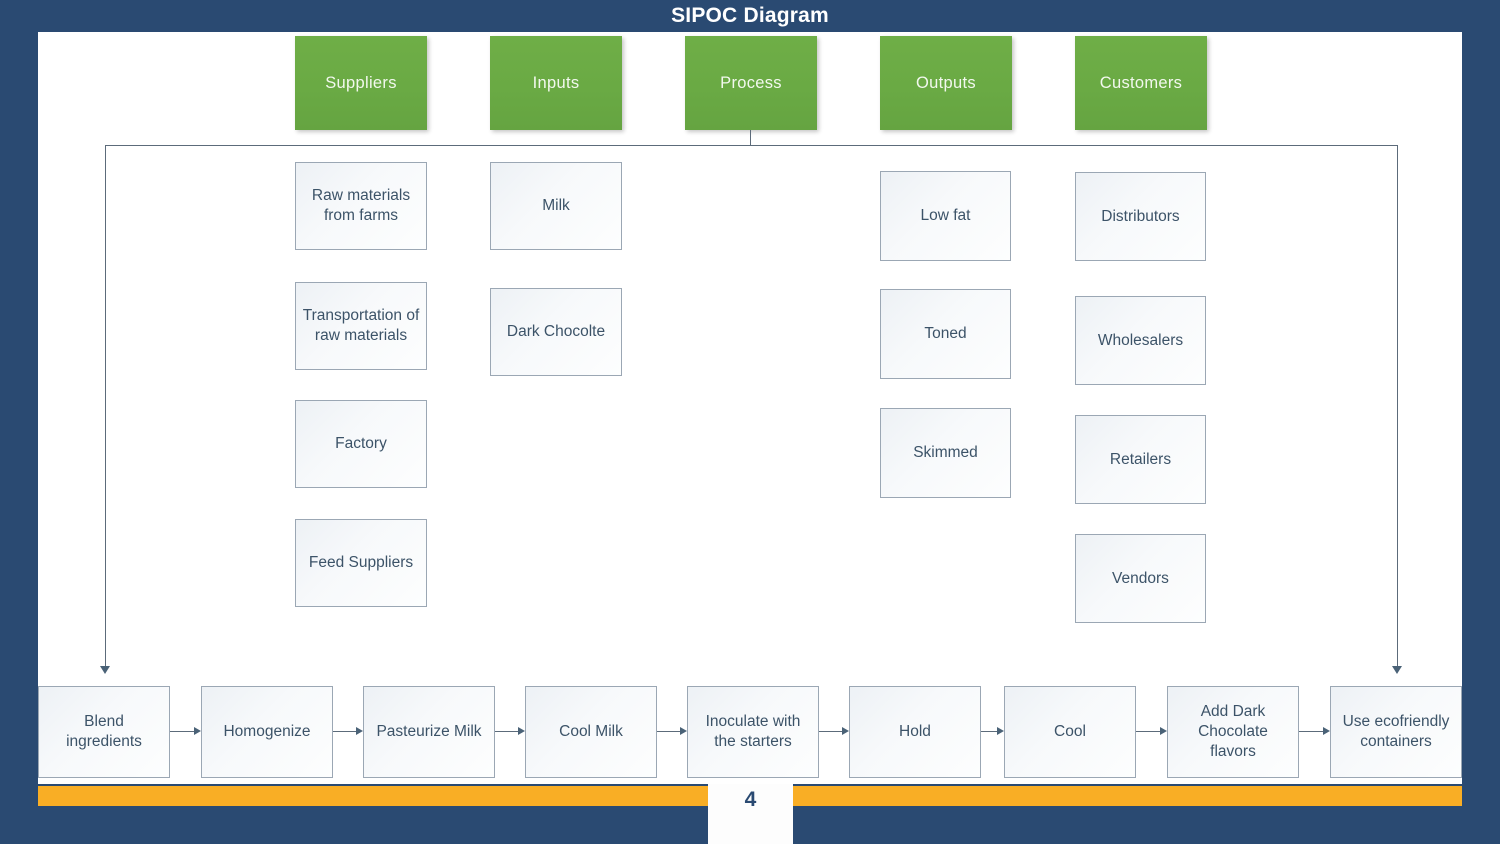 Image resolution: width=1500 pixels, height=844 pixels. I want to click on process-step-add-chocolate: Add Dark Chocolate flavors, so click(1233, 732).